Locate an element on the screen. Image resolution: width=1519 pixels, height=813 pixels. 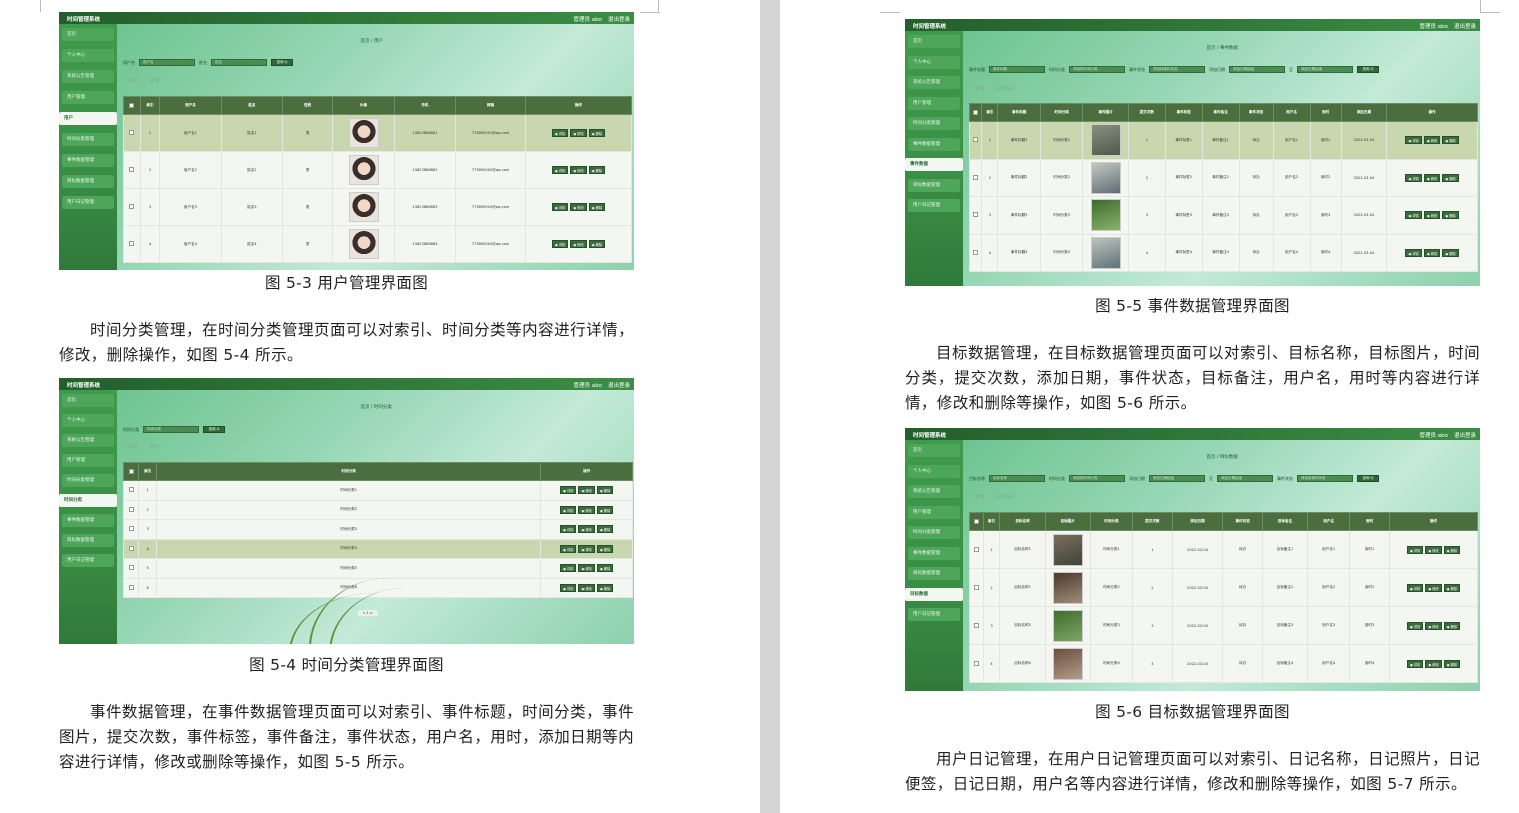
search-input: 目标名称 is located at coordinates (1017, 478).